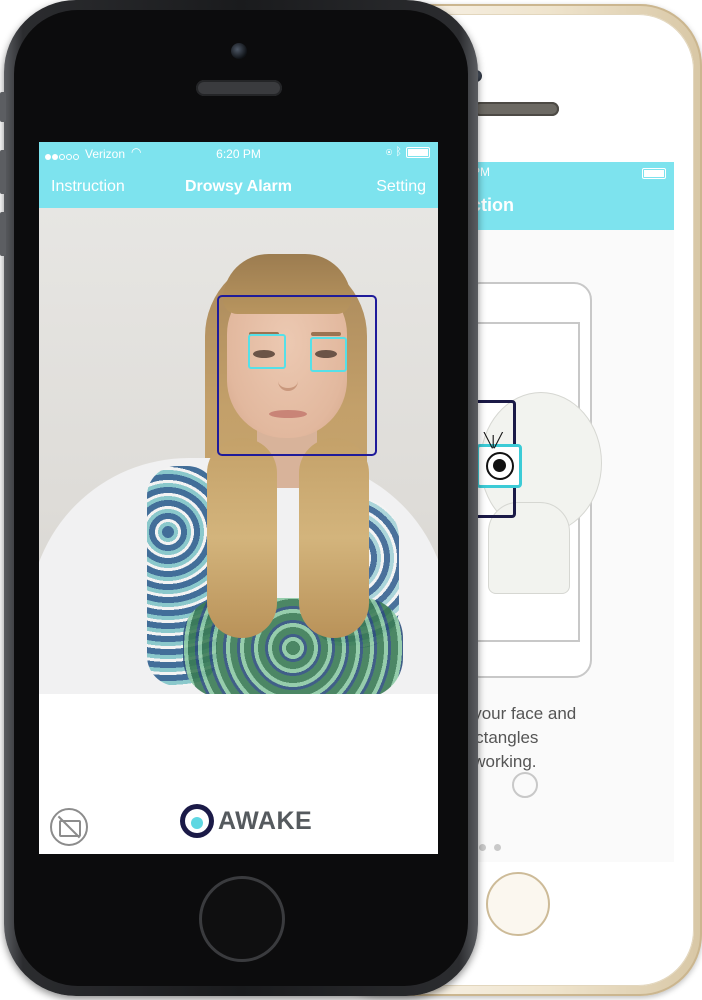  Describe the element at coordinates (401, 187) in the screenshot. I see `setting-button: Setting` at that location.